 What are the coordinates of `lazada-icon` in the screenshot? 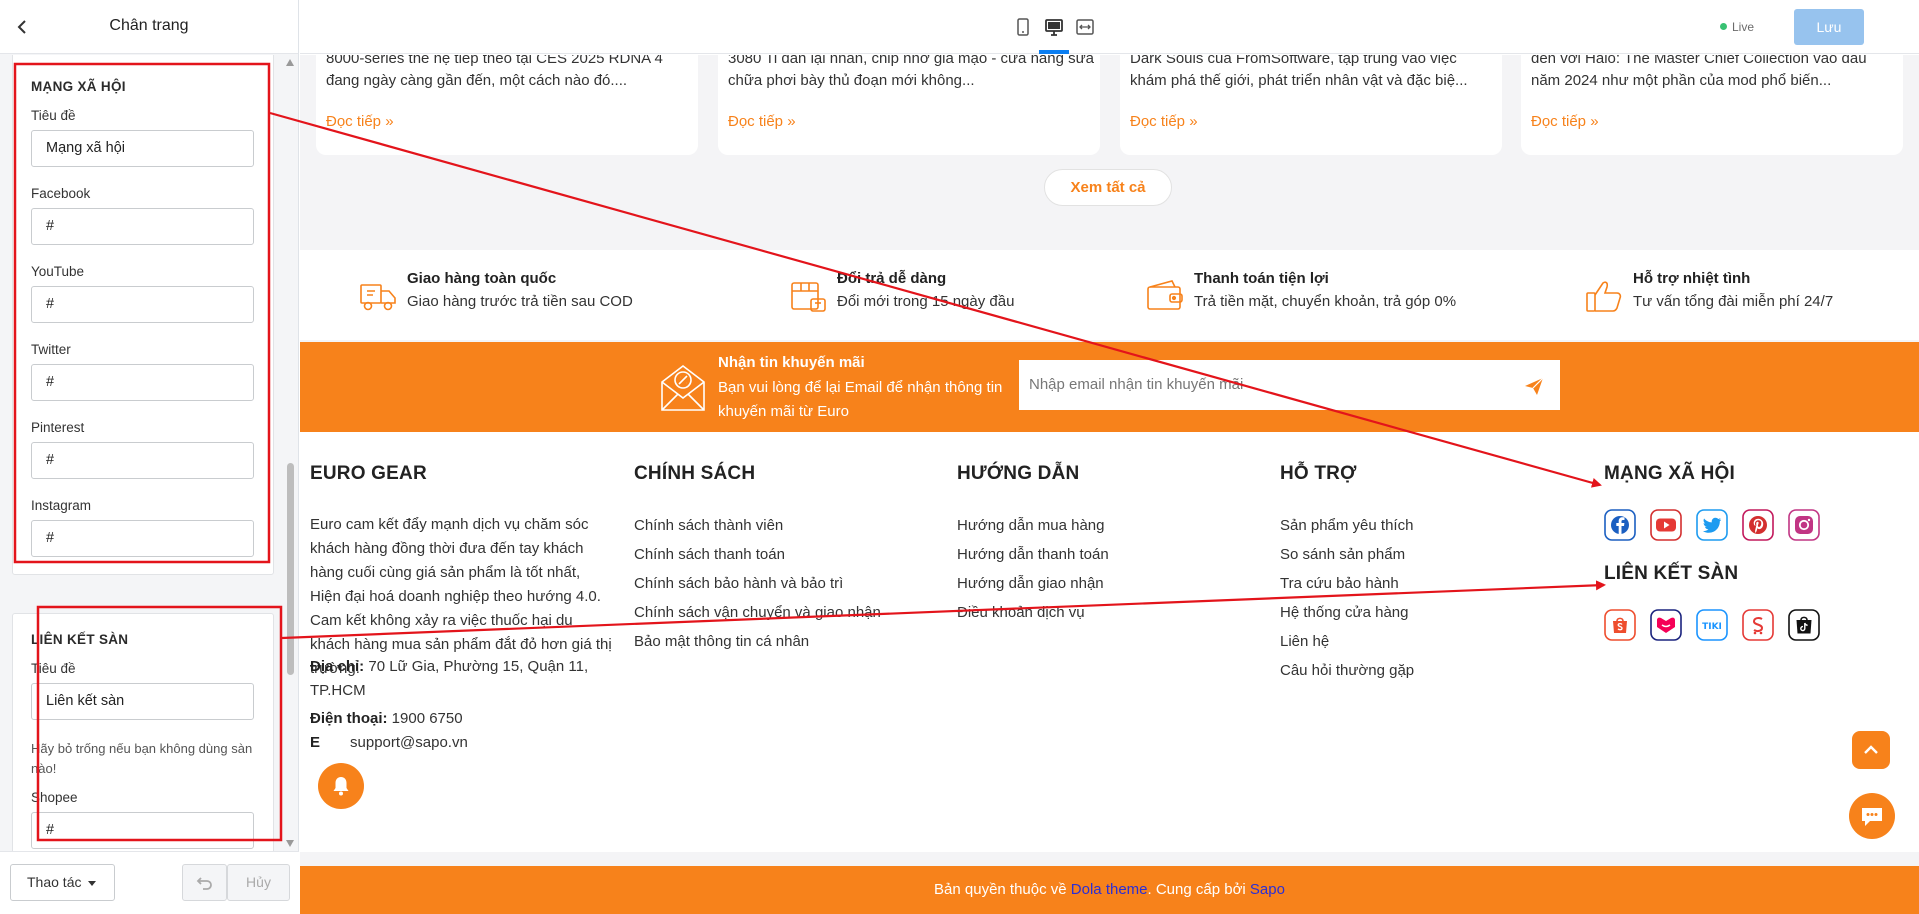 It's located at (1666, 625).